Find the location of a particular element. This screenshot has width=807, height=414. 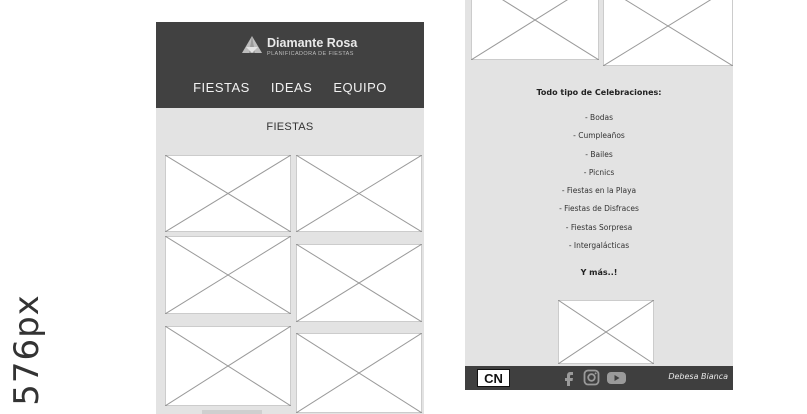

list-item: - Fiestas Sorpresa is located at coordinates (599, 227).